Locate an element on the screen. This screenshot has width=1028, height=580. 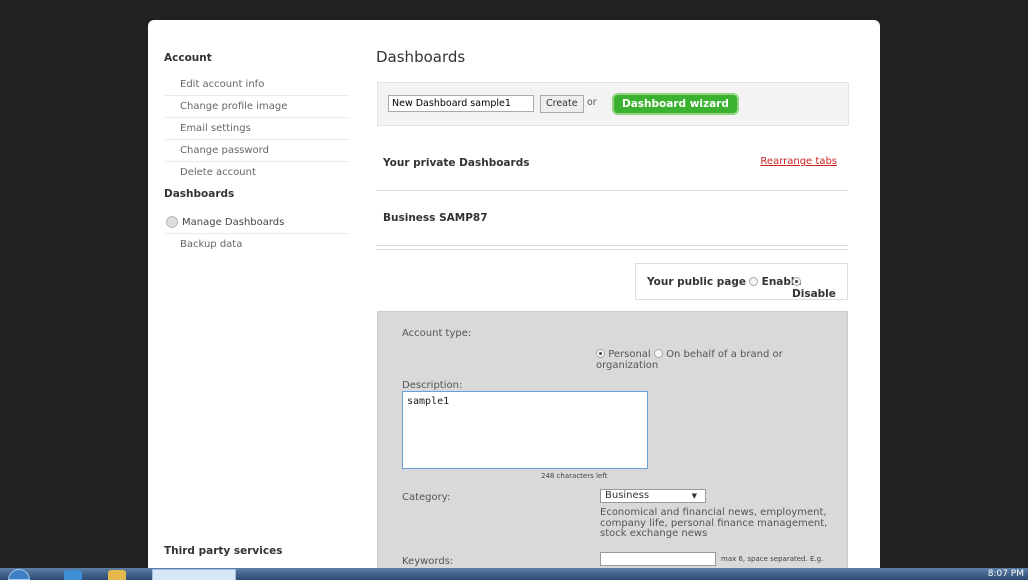
sidebar-item-label: Manage Dashboards is located at coordinates (233, 222).